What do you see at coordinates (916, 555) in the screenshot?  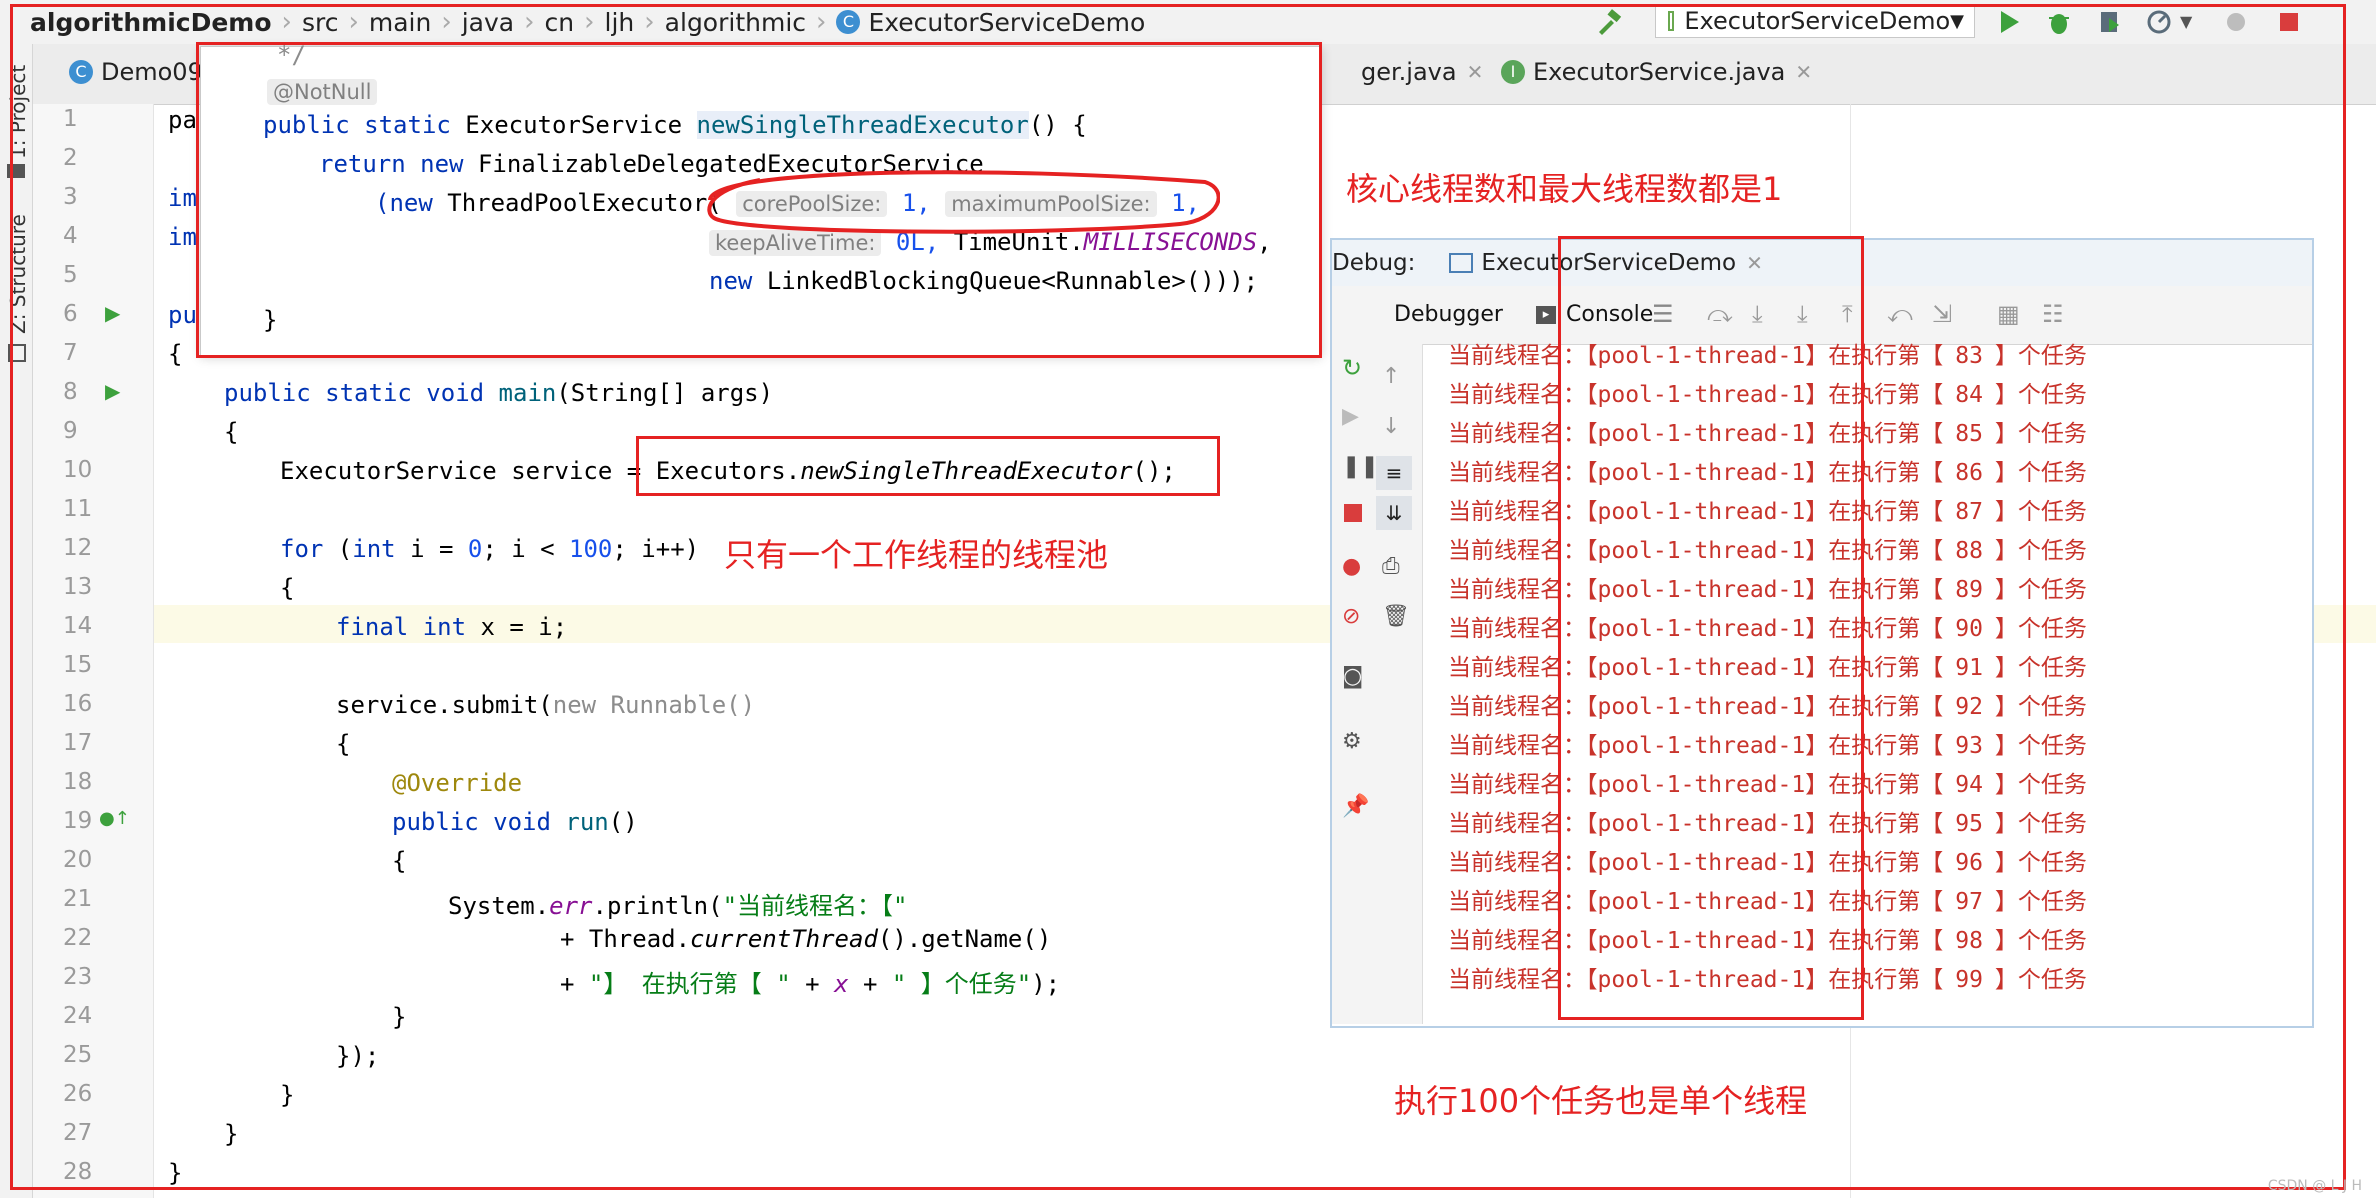 I see `annotation-single-worker: 只有一个工作线程的线程池` at bounding box center [916, 555].